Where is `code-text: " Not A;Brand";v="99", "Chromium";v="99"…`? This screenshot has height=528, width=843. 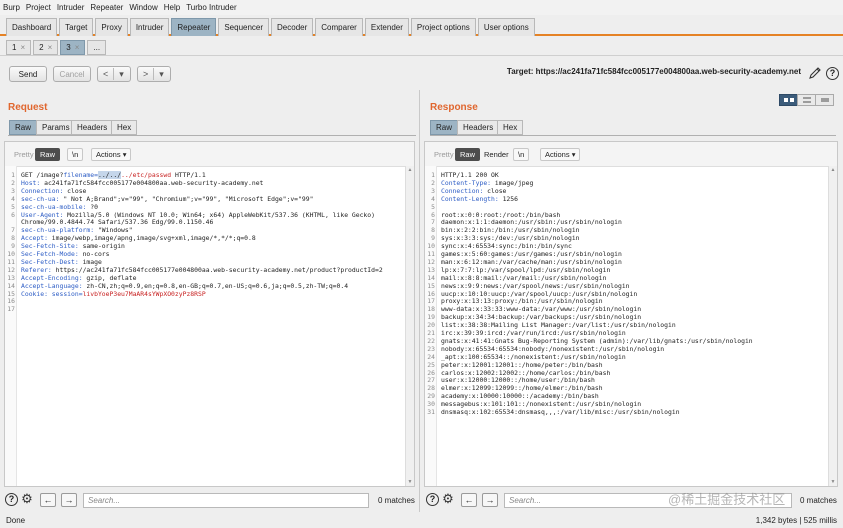
code-text: " Not A;Brand";v="99", "Chromium";v="99"… is located at coordinates (188, 198).